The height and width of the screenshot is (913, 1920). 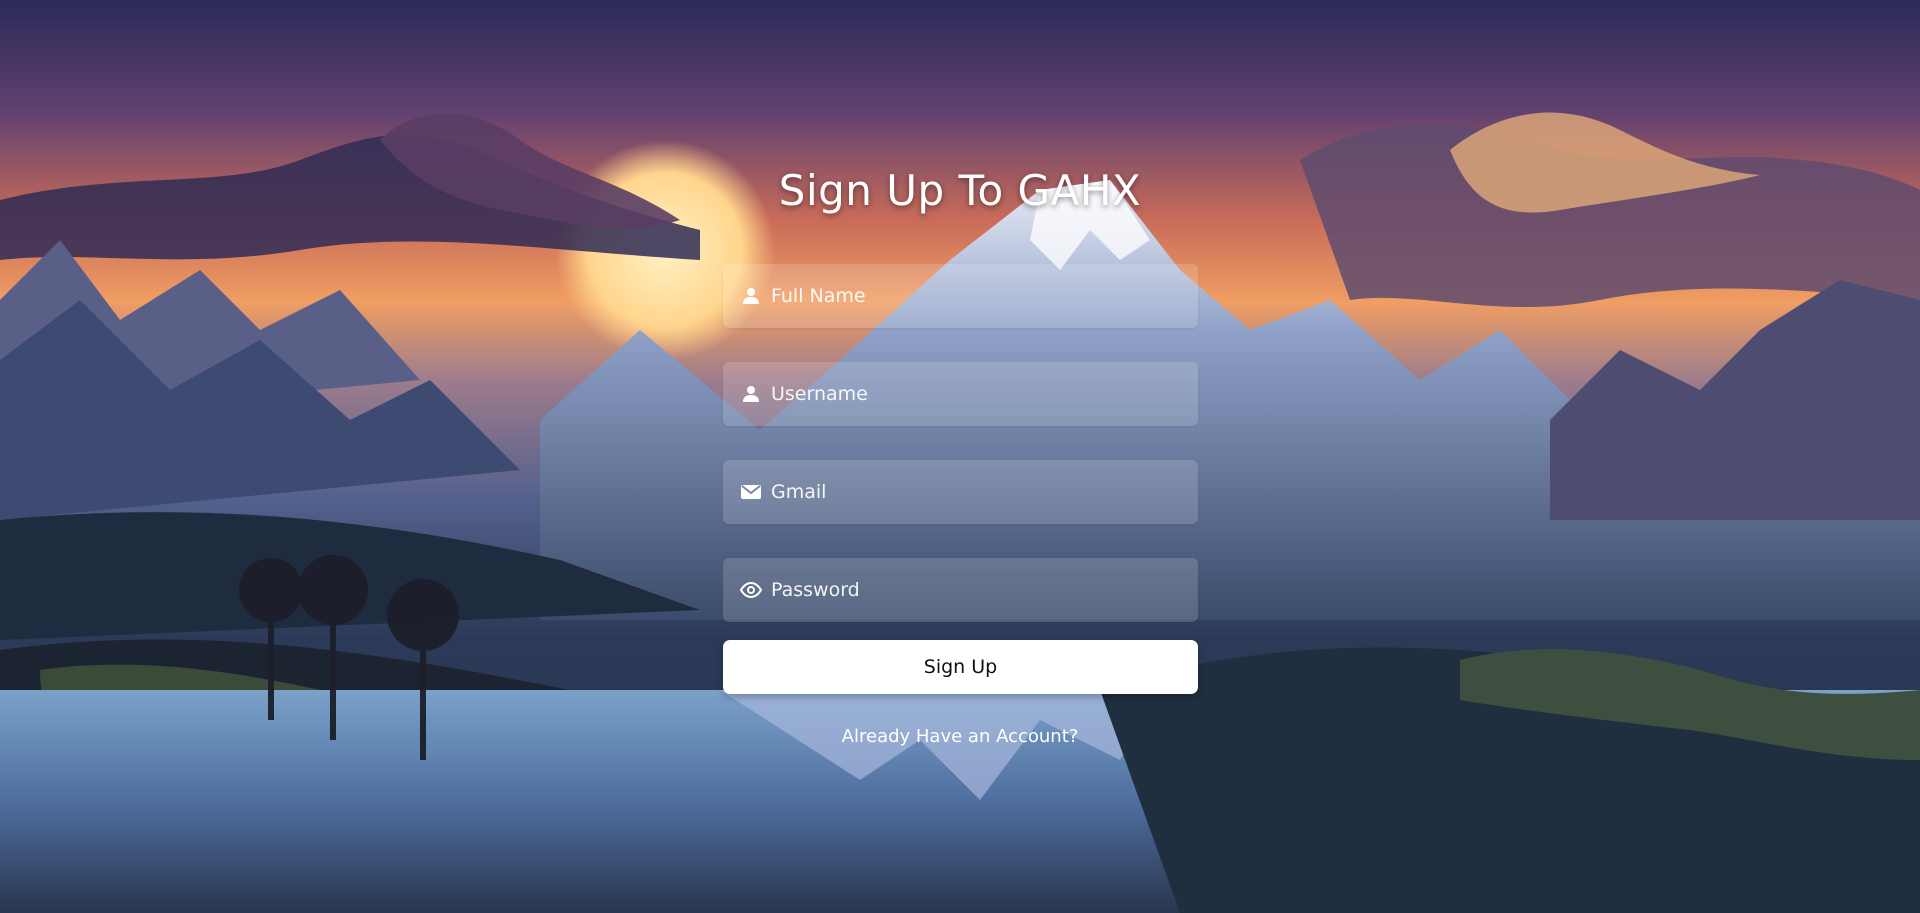 I want to click on username-input, so click(x=976, y=394).